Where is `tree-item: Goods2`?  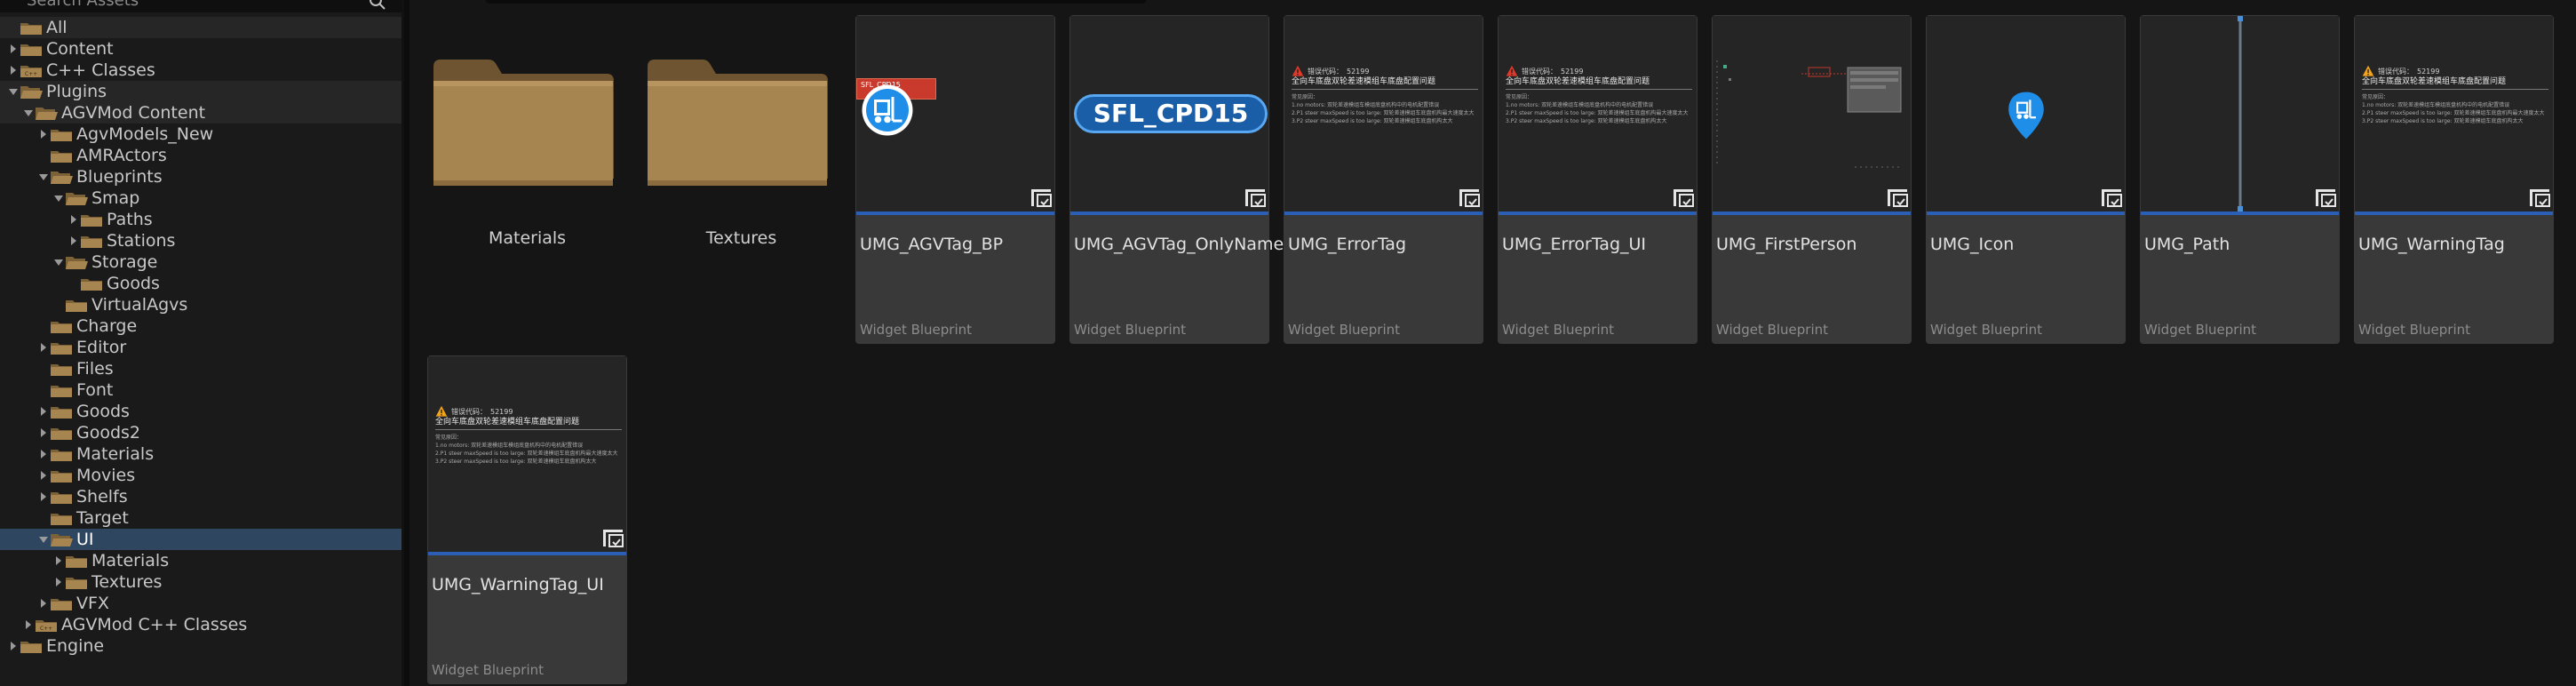
tree-item: Goods2 is located at coordinates (202, 432).